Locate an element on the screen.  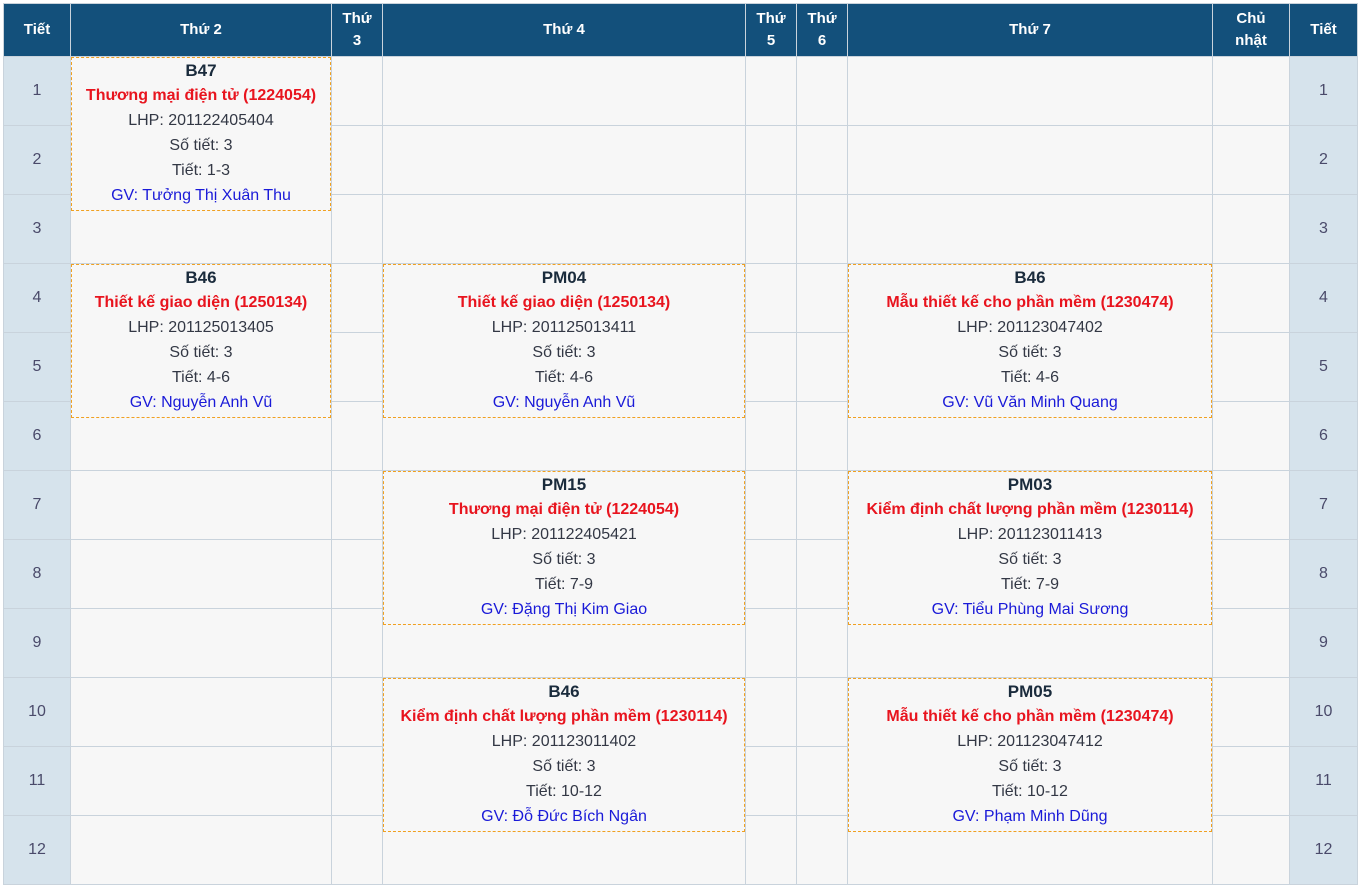
lesson-lhp: LHP: 201123047412 is located at coordinates (1030, 741).